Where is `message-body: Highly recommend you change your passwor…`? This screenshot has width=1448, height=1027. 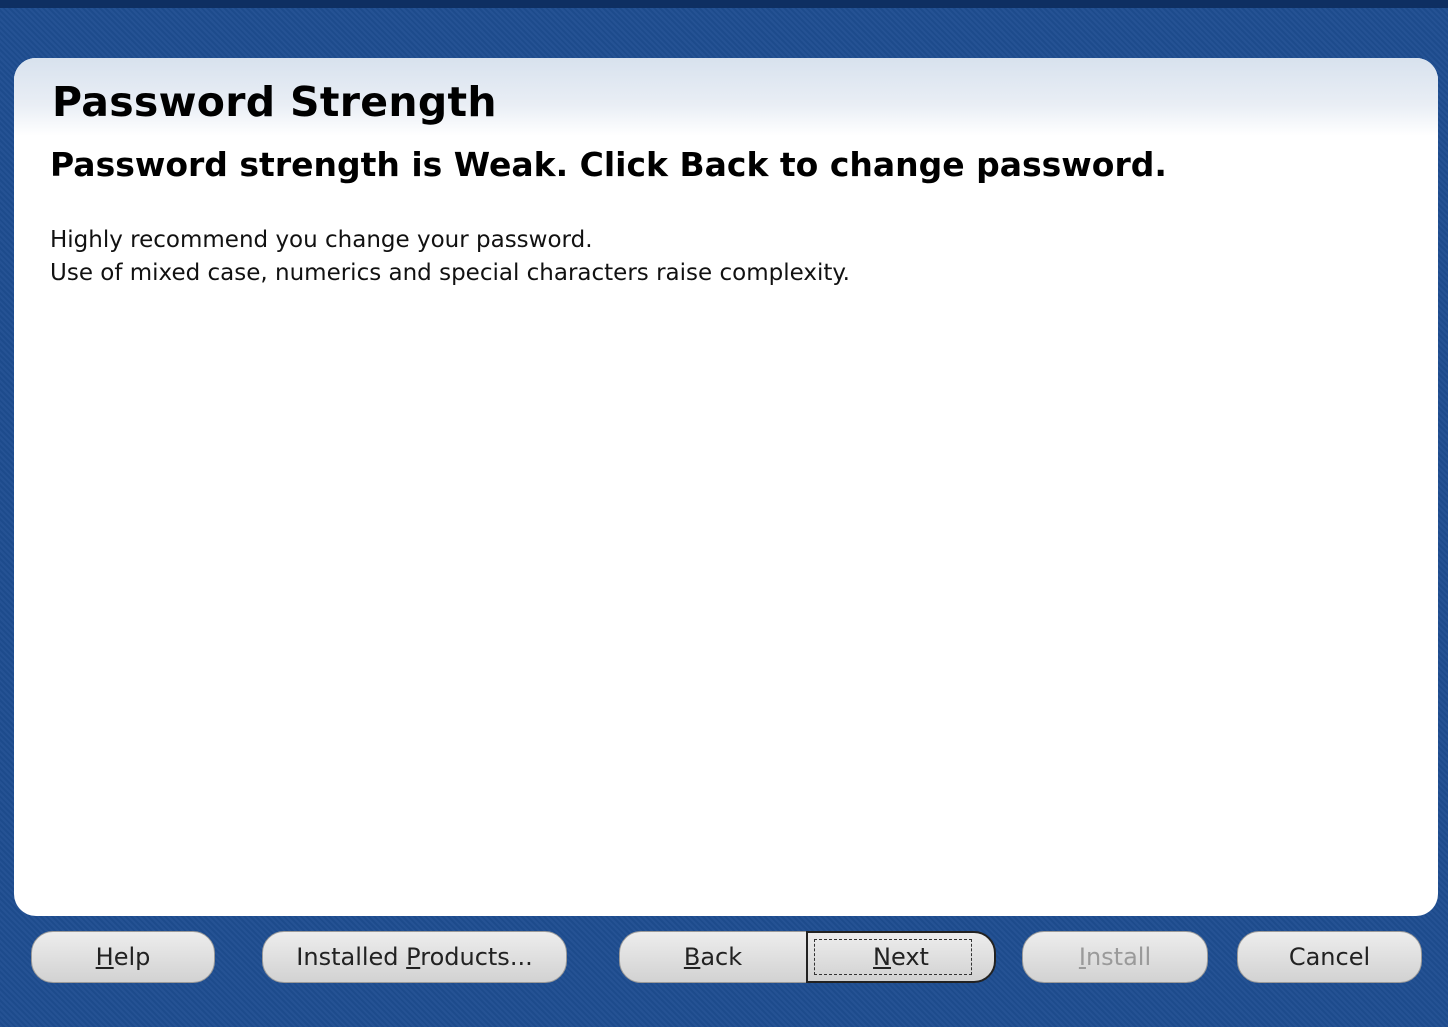
message-body: Highly recommend you change your passwor… is located at coordinates (450, 257).